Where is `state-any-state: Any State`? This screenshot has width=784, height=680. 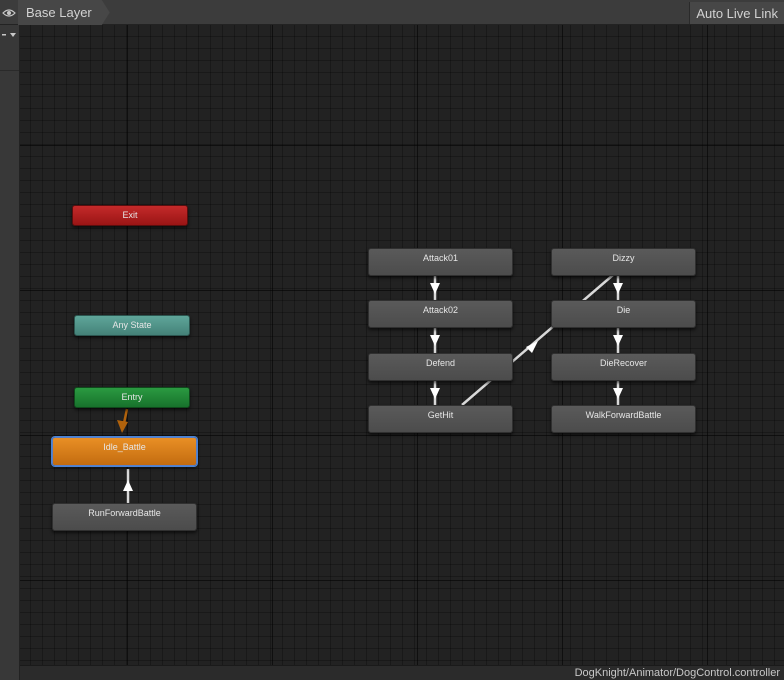
state-any-state: Any State is located at coordinates (132, 325).